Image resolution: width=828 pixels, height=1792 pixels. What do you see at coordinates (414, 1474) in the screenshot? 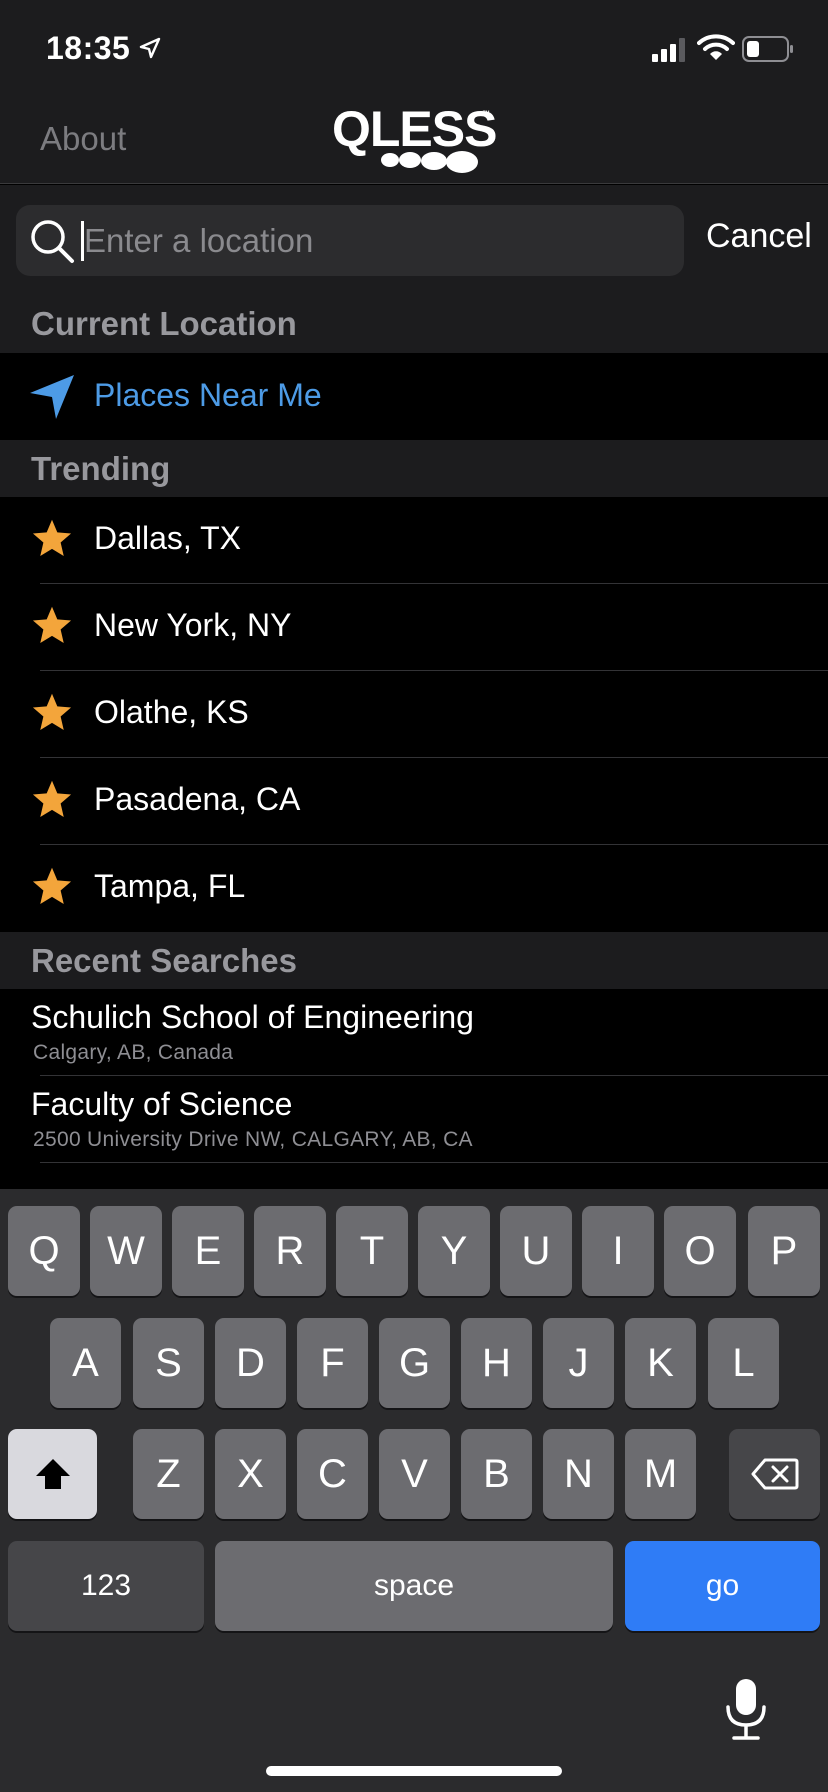
I see `key-v: V` at bounding box center [414, 1474].